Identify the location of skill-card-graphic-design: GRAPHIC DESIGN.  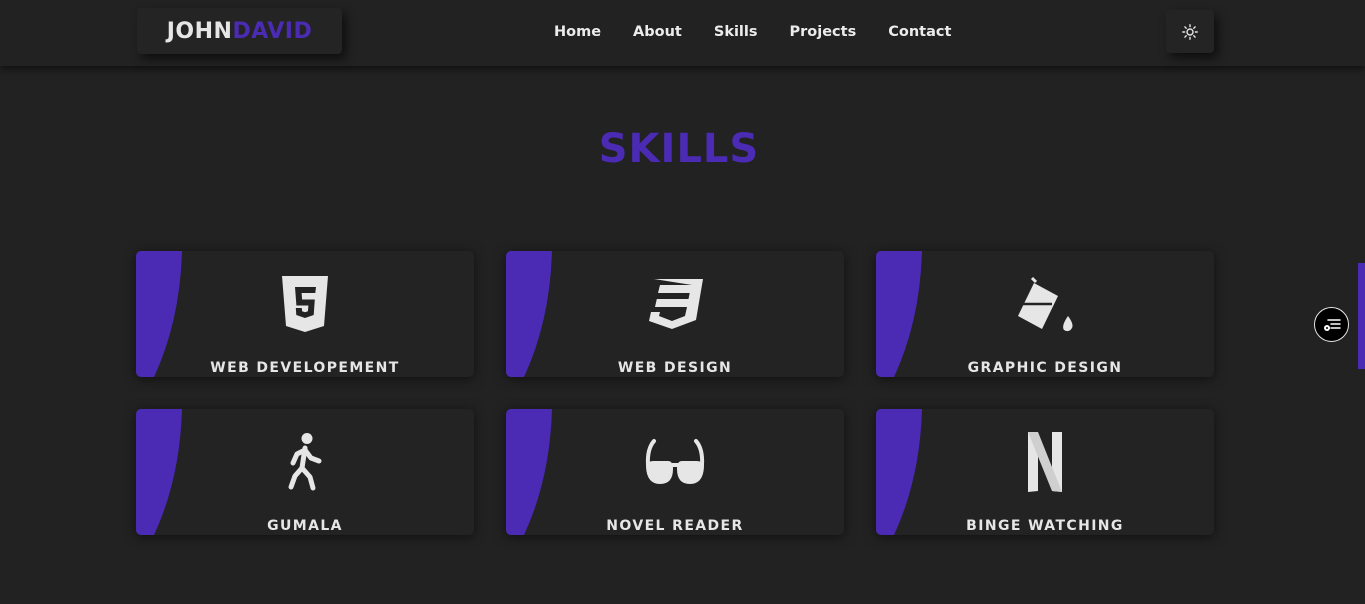
(1045, 314).